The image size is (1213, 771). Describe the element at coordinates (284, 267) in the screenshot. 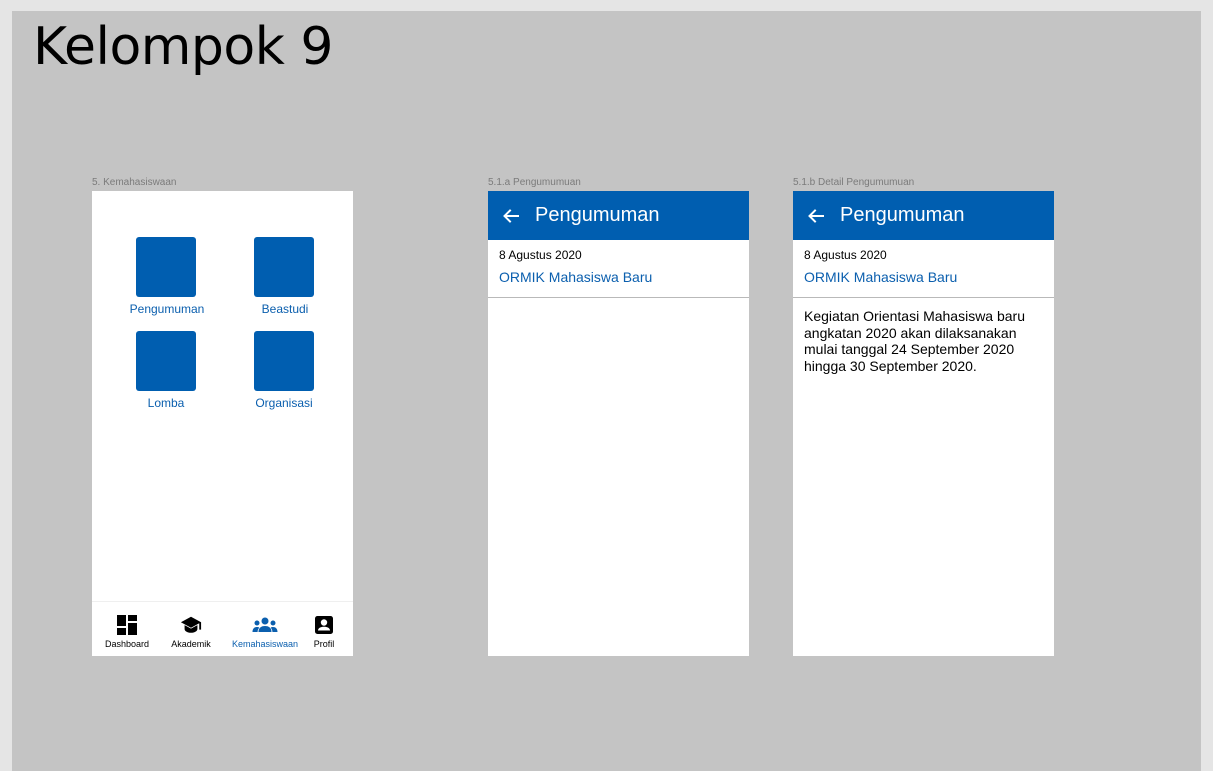

I see `beastudi-tile-icon` at that location.